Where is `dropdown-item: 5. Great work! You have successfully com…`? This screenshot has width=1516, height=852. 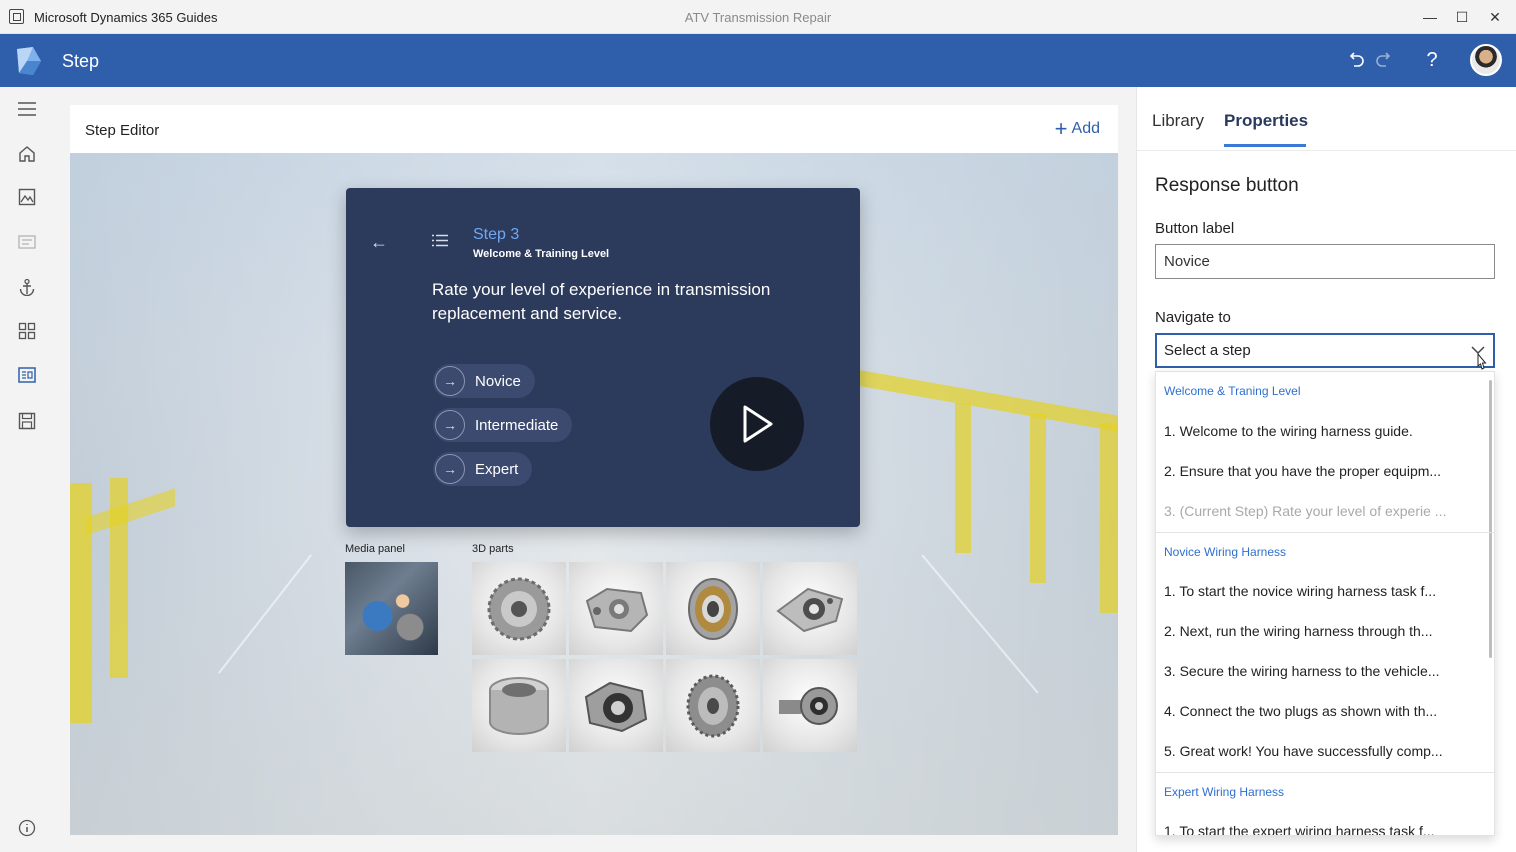 dropdown-item: 5. Great work! You have successfully com… is located at coordinates (1324, 751).